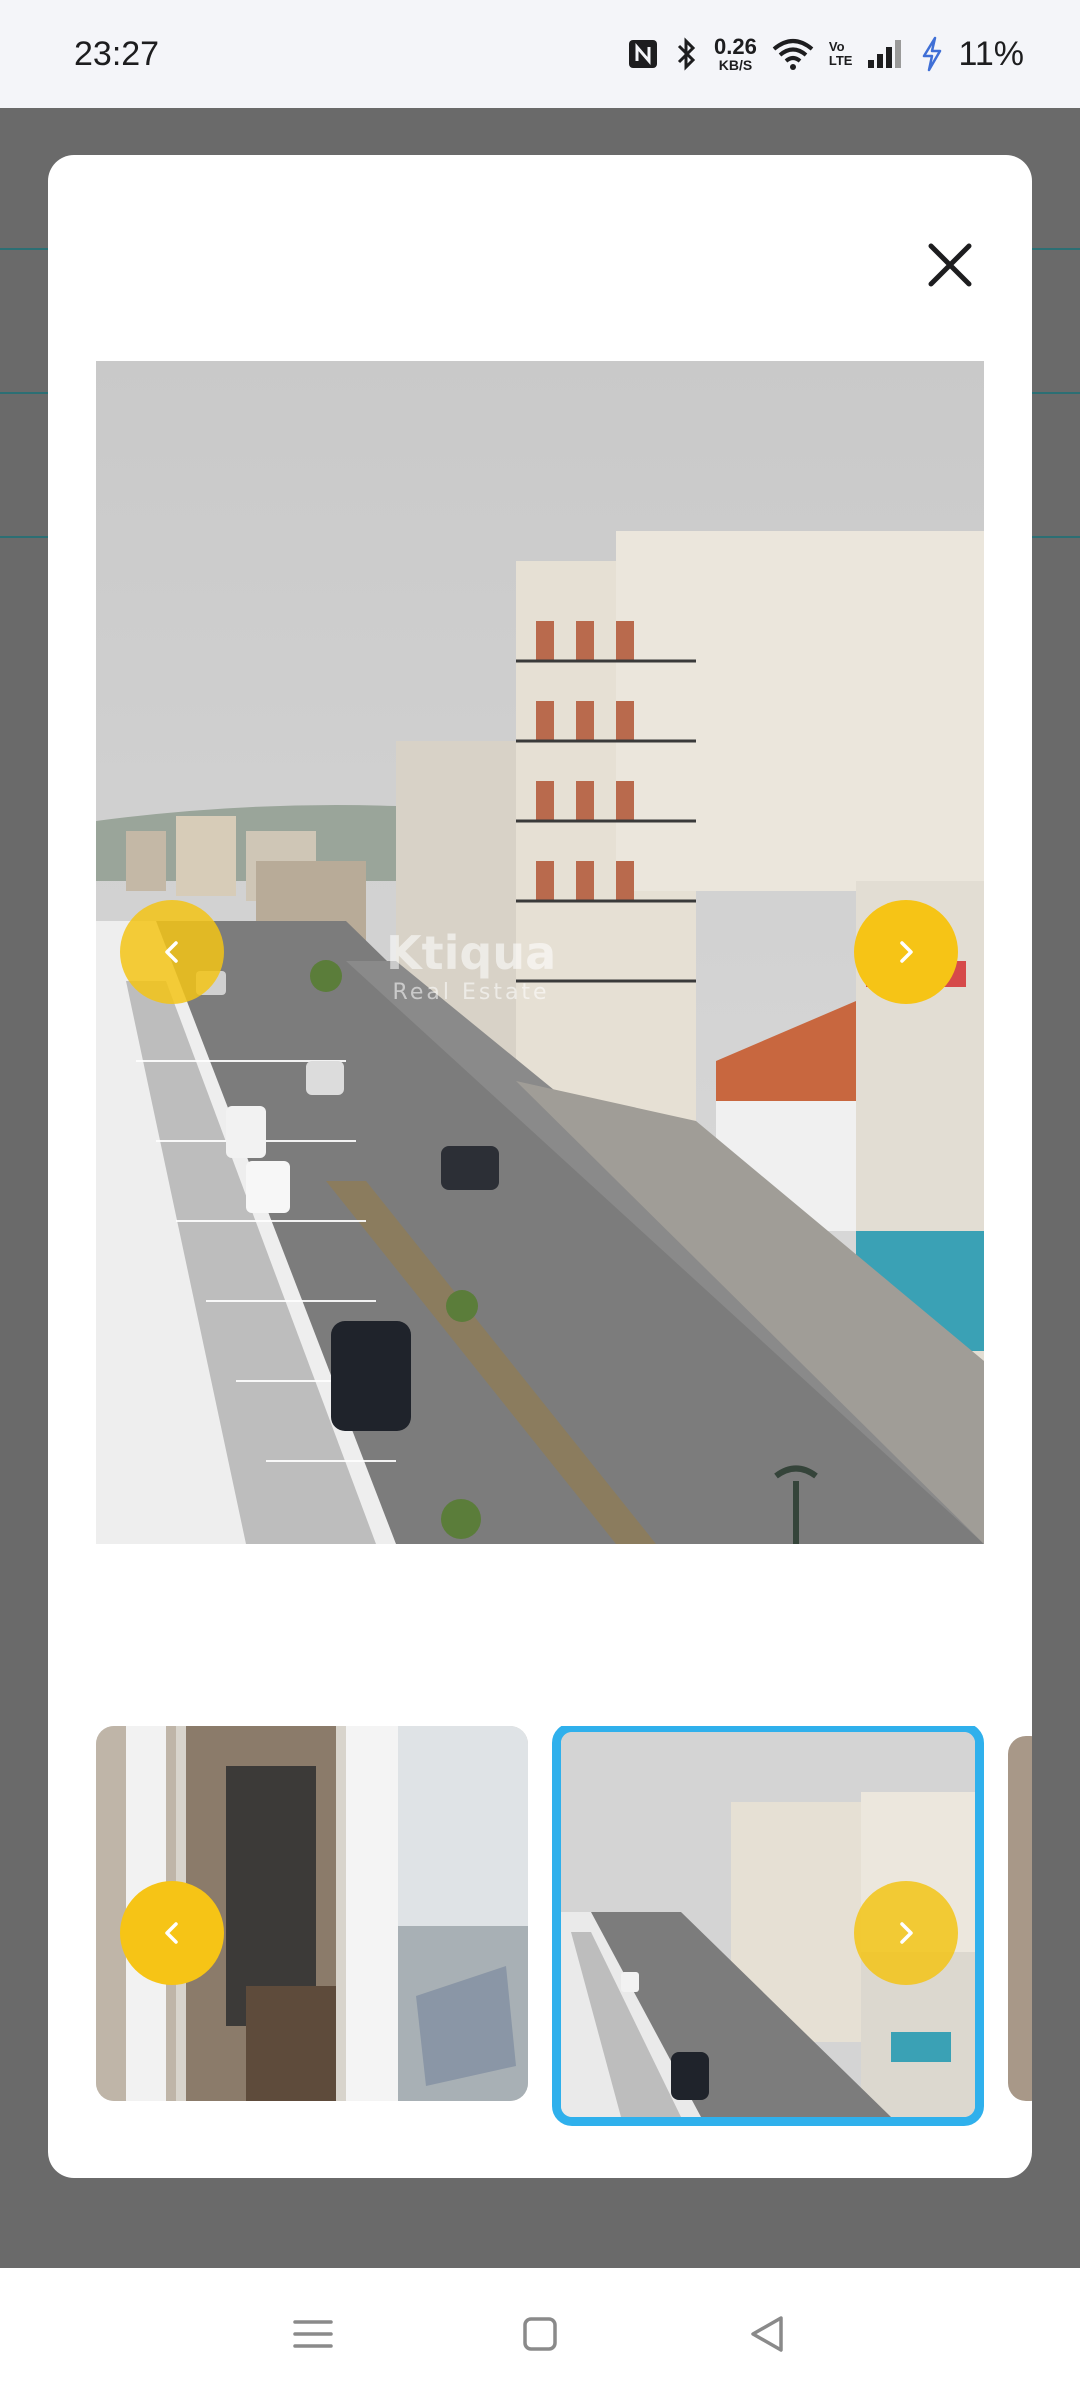 The image size is (1080, 2400). What do you see at coordinates (735, 46) in the screenshot?
I see `network-speed-value: 0.26` at bounding box center [735, 46].